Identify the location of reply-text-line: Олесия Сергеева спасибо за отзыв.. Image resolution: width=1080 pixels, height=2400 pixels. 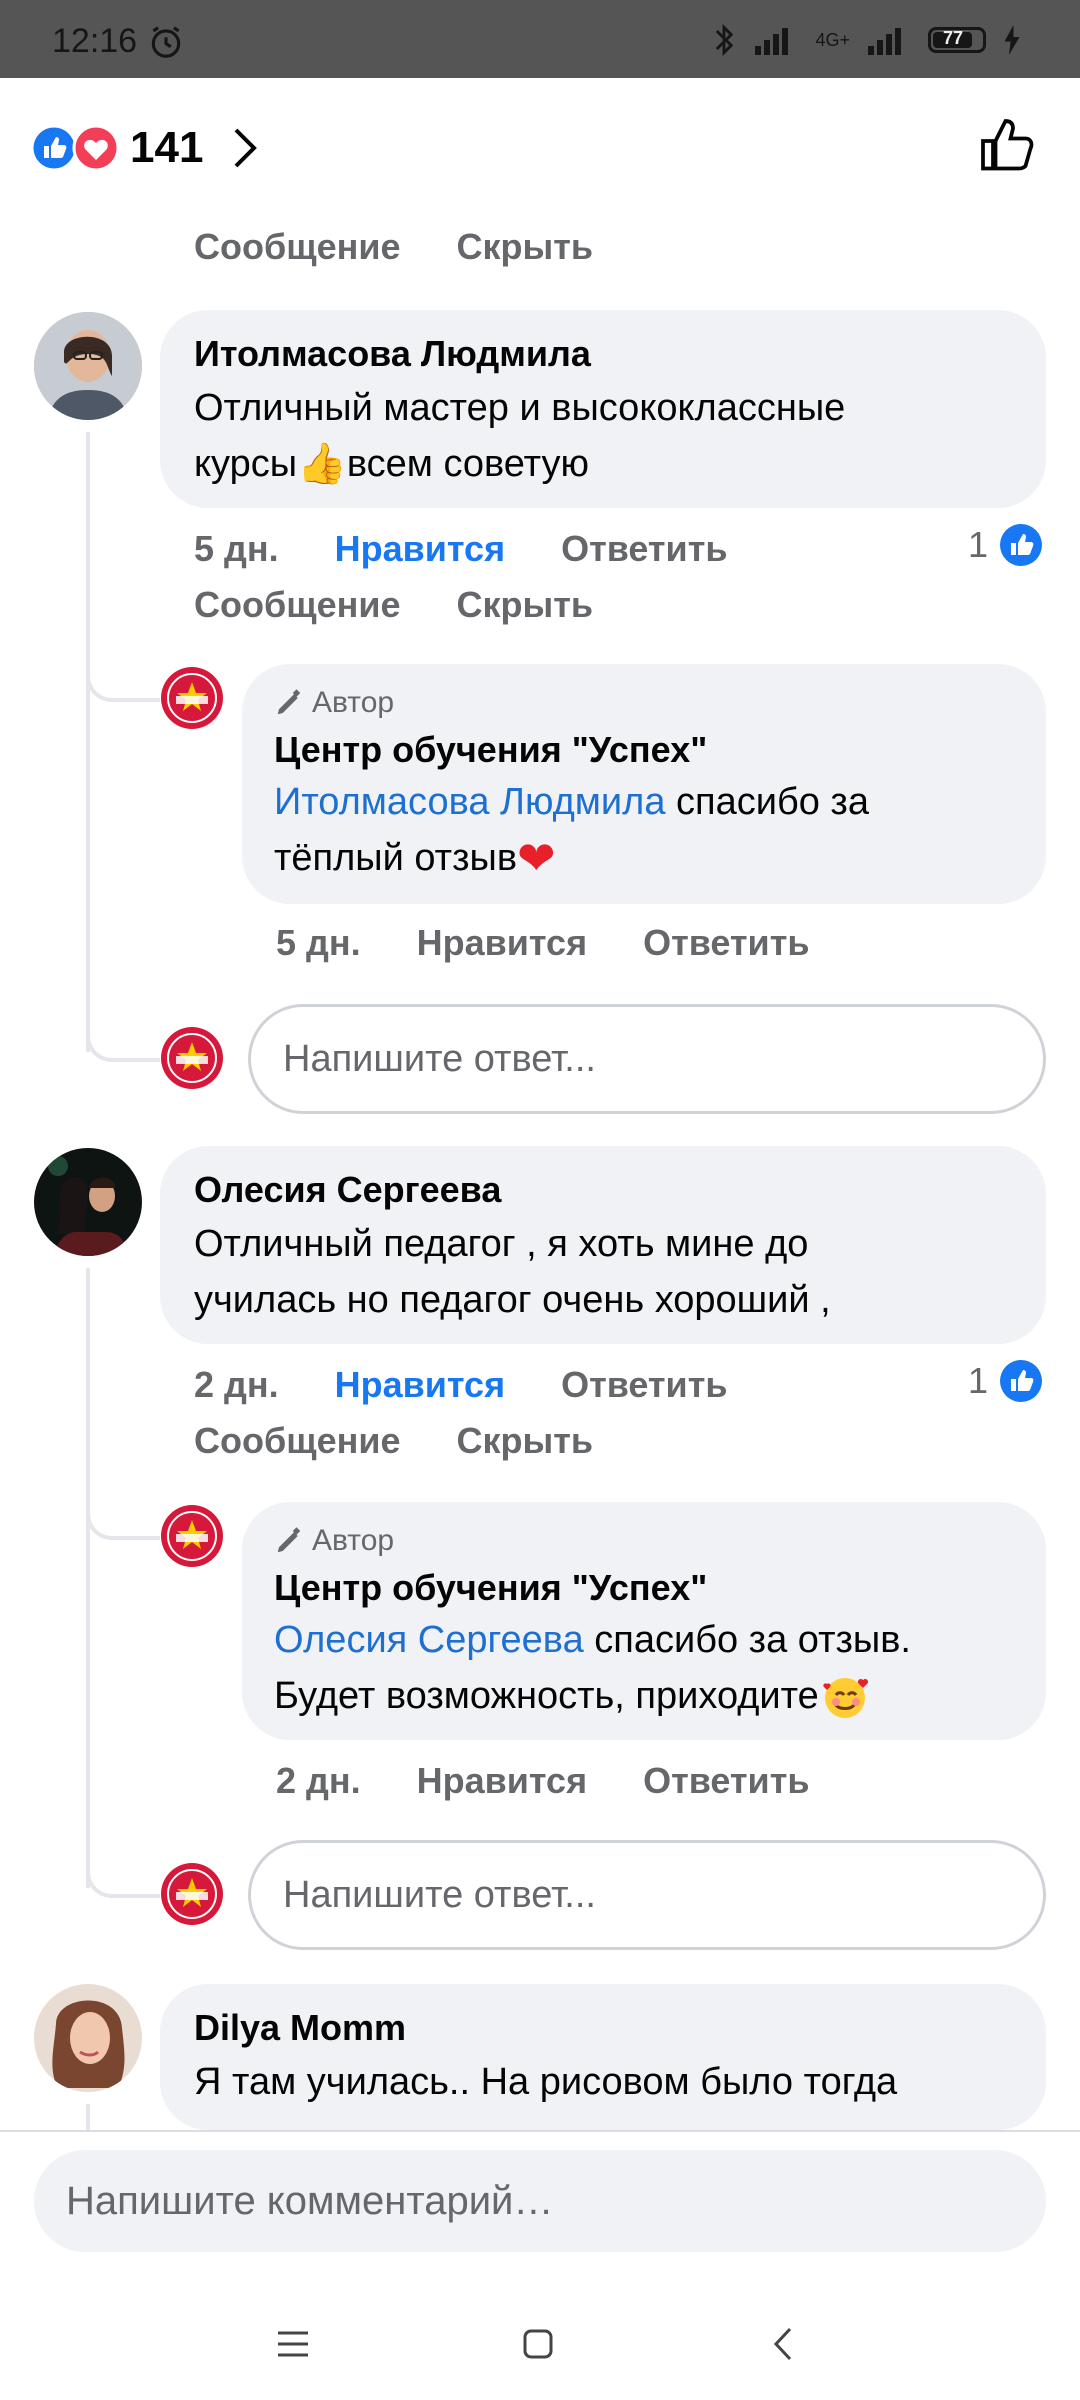
(592, 1640).